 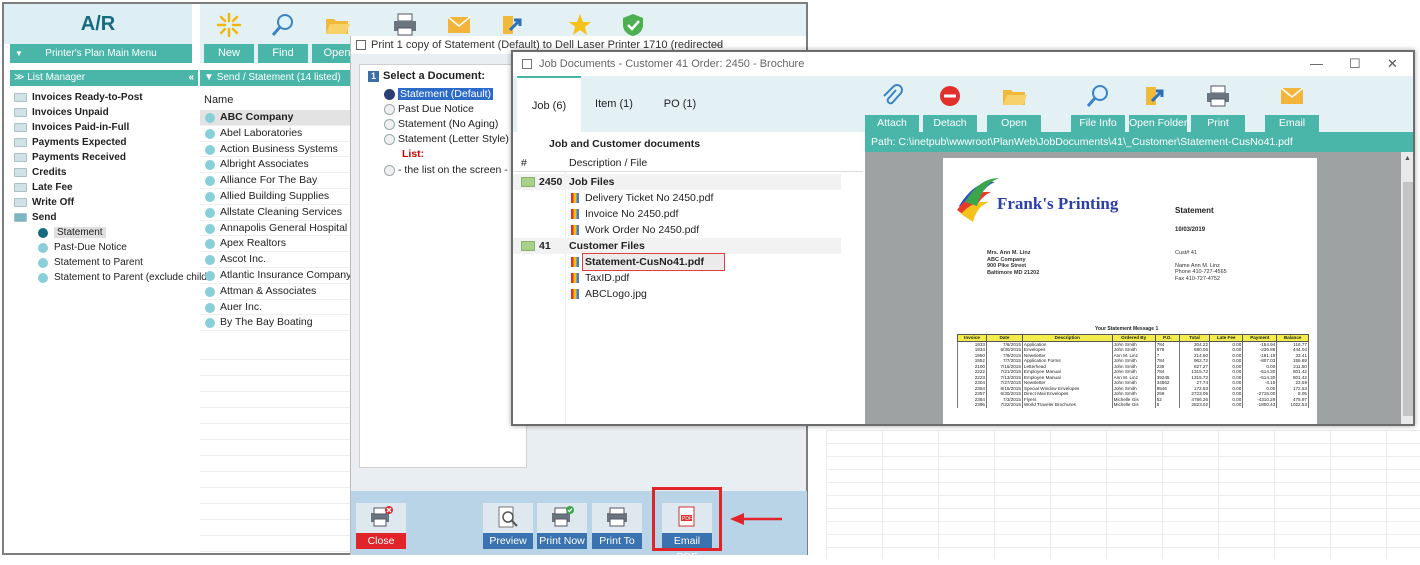 What do you see at coordinates (104, 262) in the screenshot?
I see `sub-item-statement-parent: Statement to Parent` at bounding box center [104, 262].